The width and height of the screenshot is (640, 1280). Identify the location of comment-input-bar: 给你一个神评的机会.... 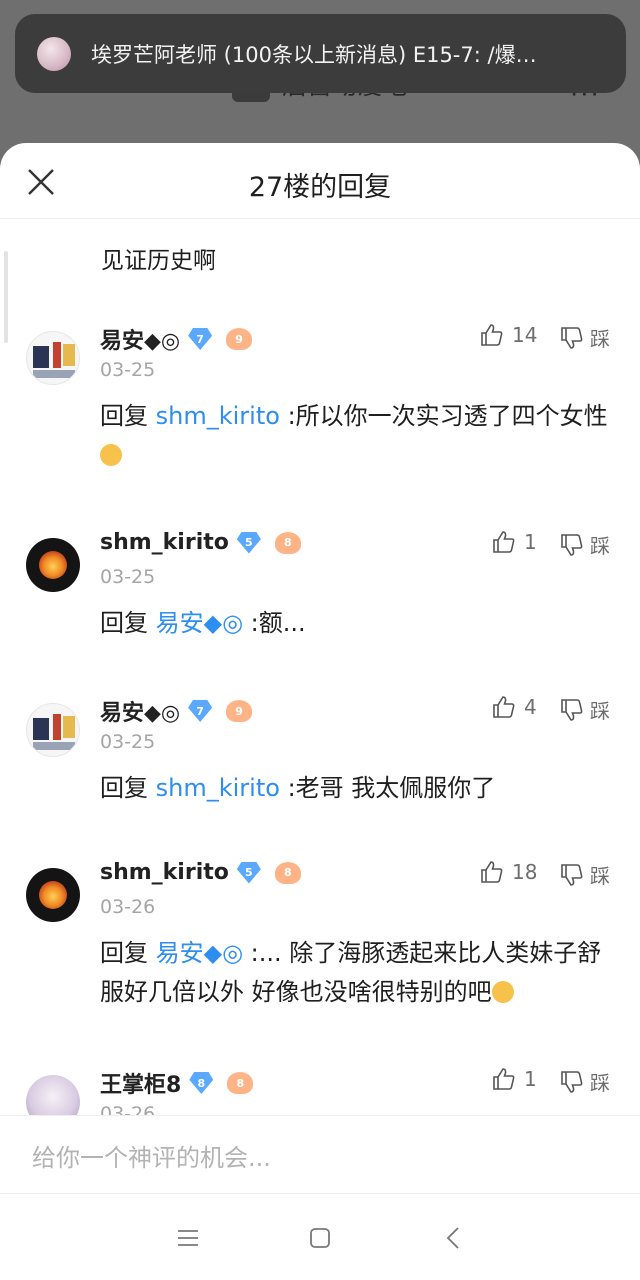
(320, 1154).